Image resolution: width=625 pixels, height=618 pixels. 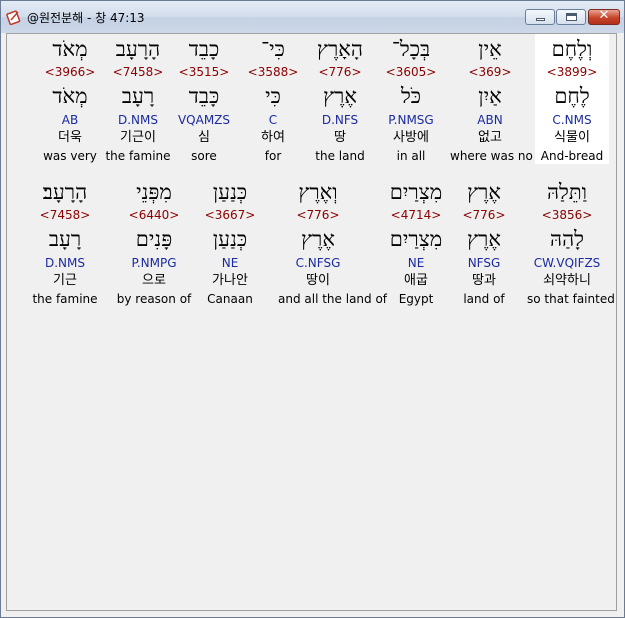 What do you see at coordinates (572, 120) in the screenshot?
I see `morphology-code: C.NMS` at bounding box center [572, 120].